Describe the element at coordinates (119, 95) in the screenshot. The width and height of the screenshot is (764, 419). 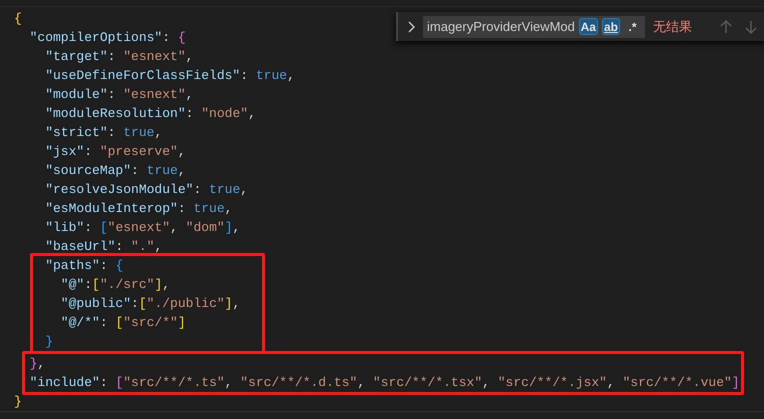
I see `code-line: "module": "esnext",` at that location.